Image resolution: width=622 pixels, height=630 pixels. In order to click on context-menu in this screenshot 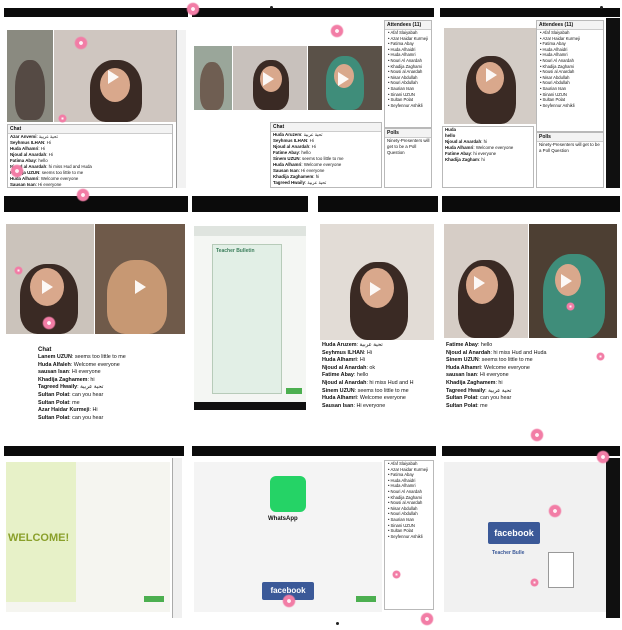, I will do `click(561, 570)`.